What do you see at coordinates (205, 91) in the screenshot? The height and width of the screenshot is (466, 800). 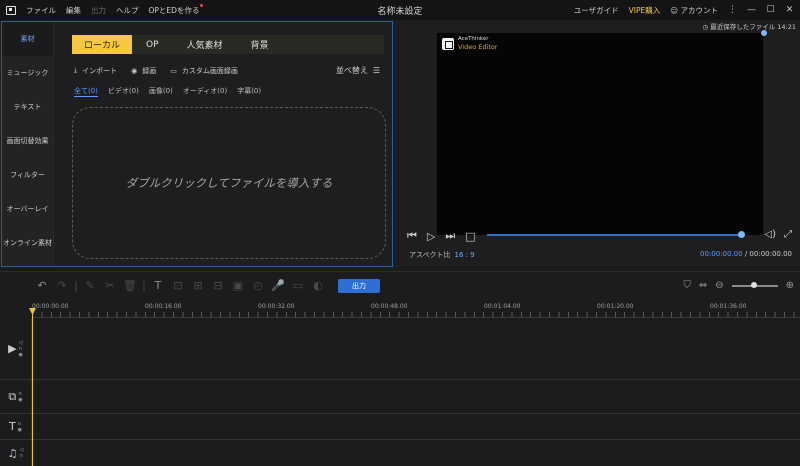 I see `filter-audio: オーディオ(0)` at bounding box center [205, 91].